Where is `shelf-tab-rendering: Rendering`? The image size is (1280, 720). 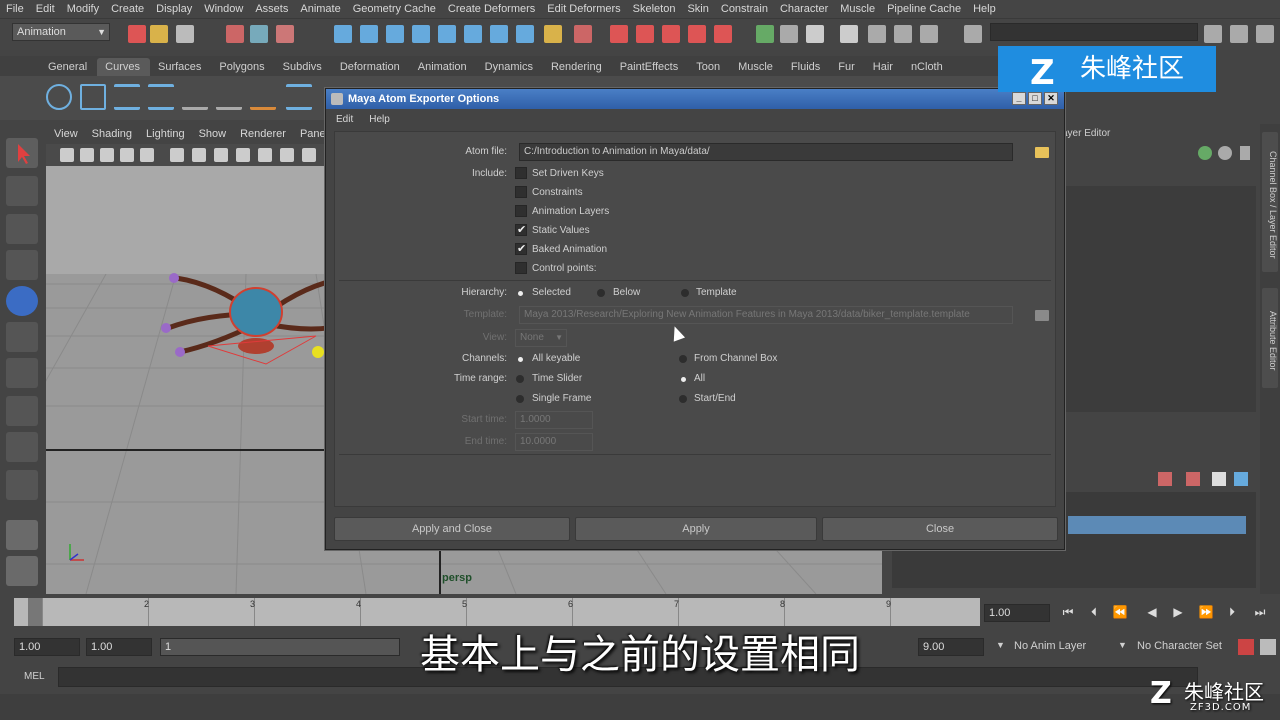 shelf-tab-rendering: Rendering is located at coordinates (577, 67).